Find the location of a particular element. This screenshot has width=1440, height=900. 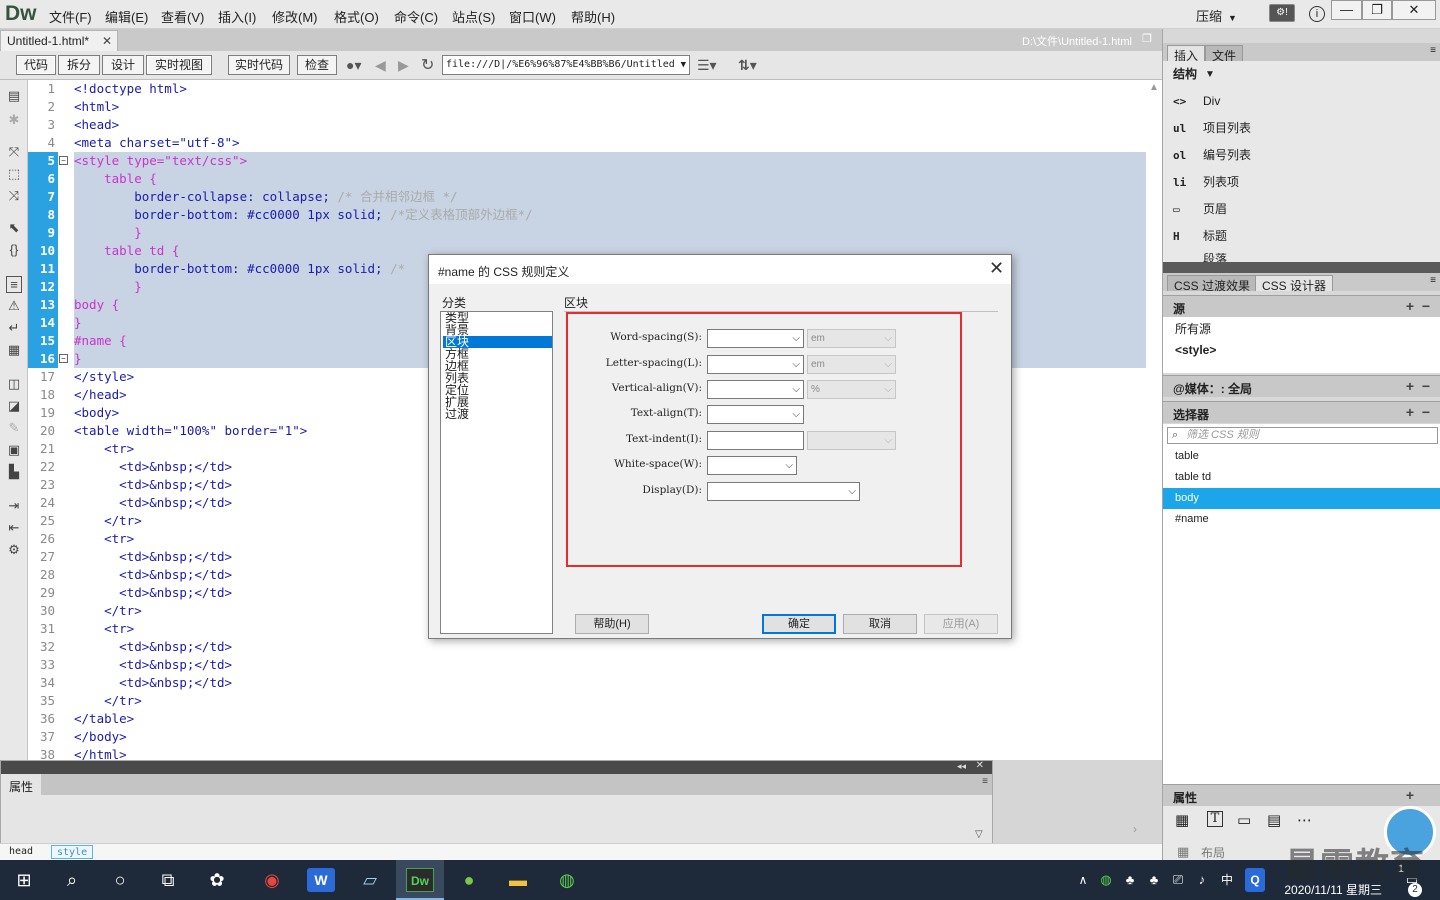

menu-format: 格式(O) is located at coordinates (356, 16).